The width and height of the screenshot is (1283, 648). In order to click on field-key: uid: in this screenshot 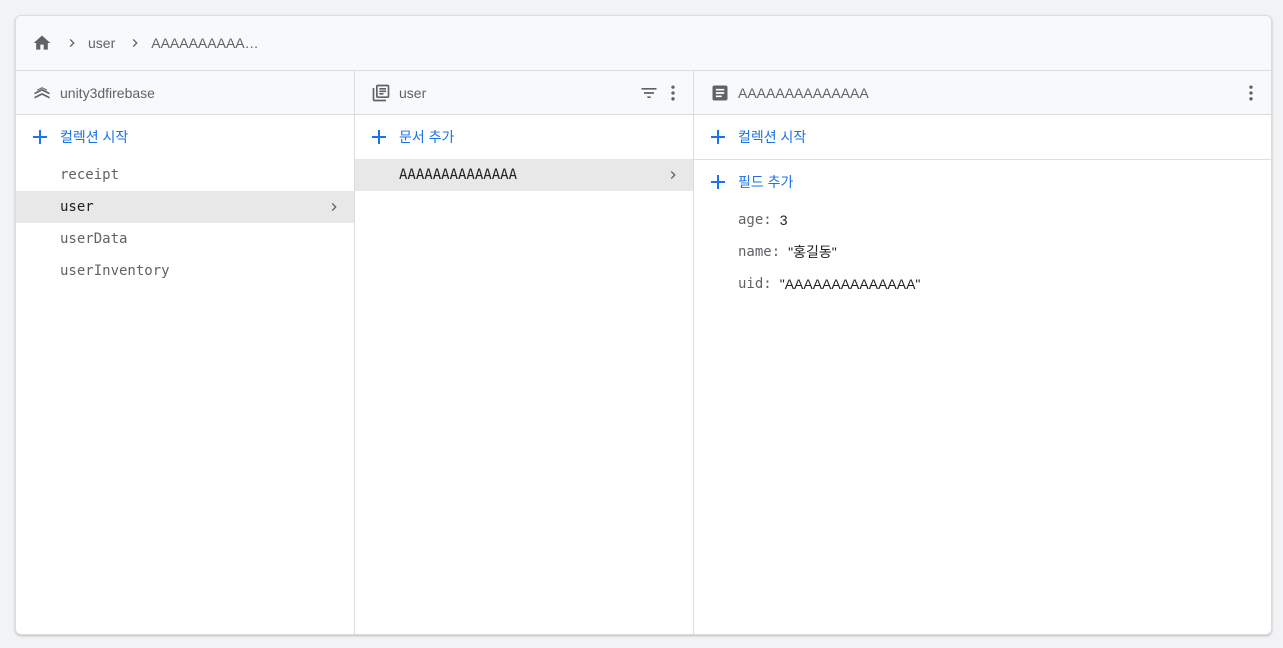, I will do `click(755, 284)`.